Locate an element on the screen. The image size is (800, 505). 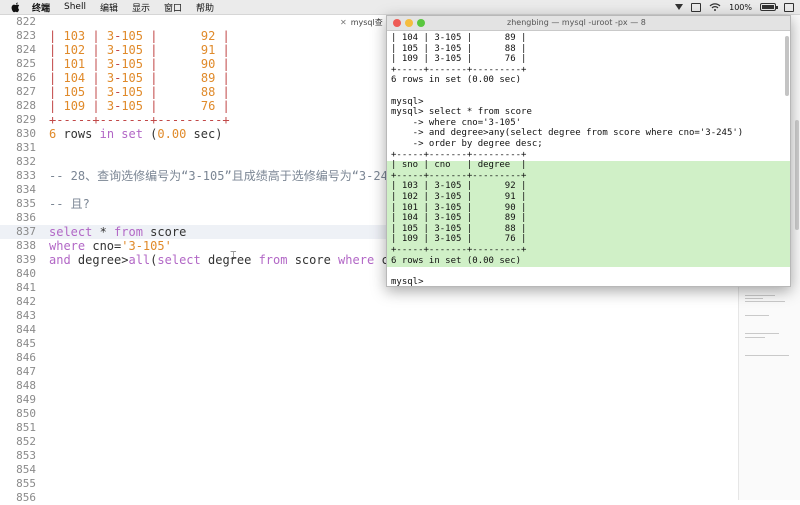
terminal-title: zhengbing — mysql -uroot -px — 8 is located at coordinates (576, 22).